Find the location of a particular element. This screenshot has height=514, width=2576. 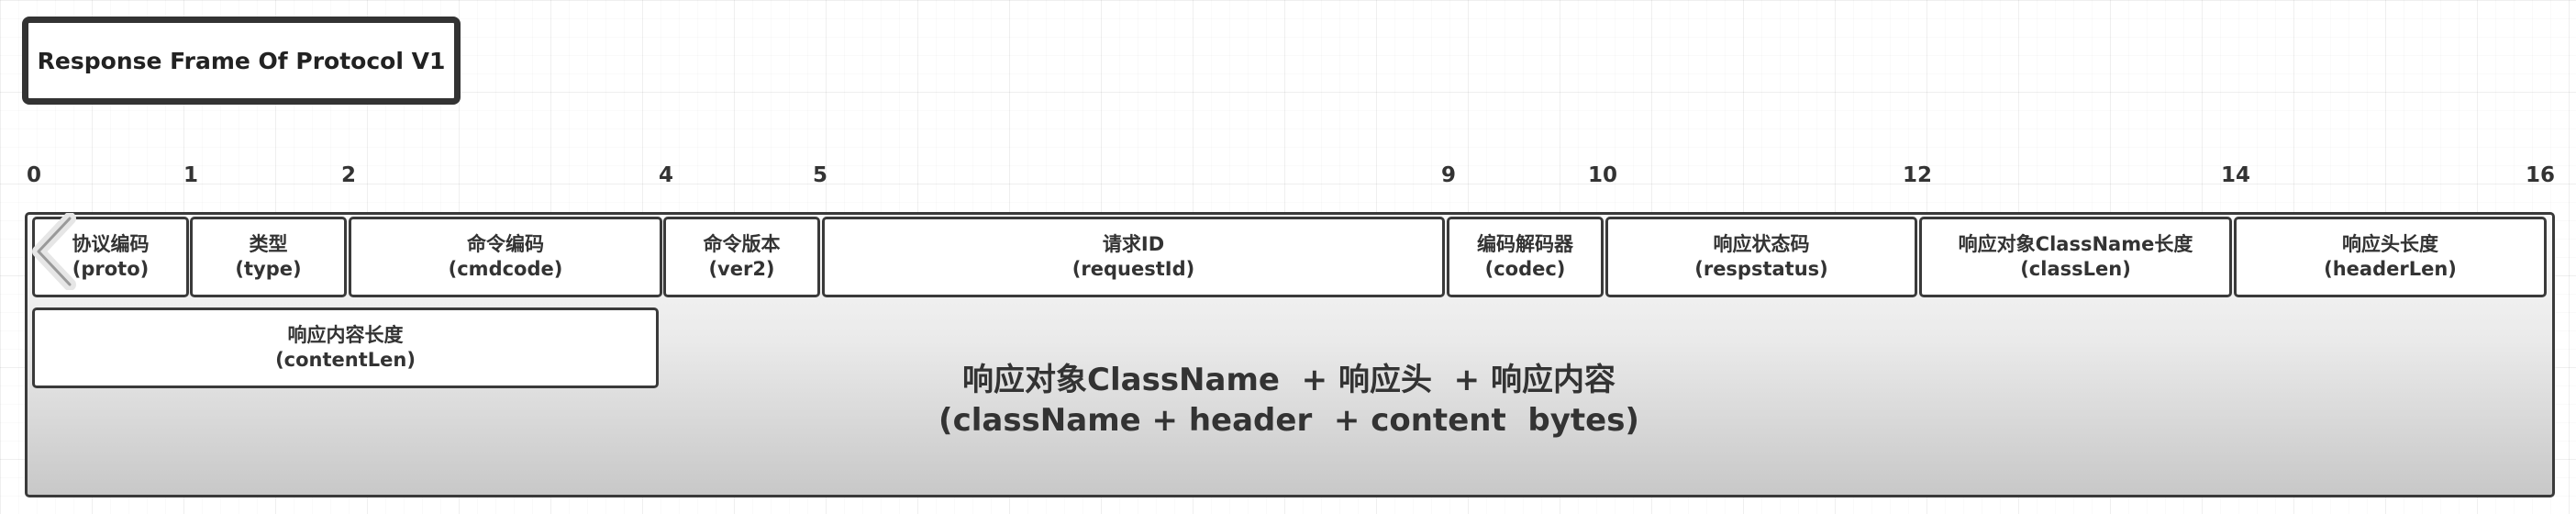

field-codec: 编码解码器 (codec) is located at coordinates (1525, 257).